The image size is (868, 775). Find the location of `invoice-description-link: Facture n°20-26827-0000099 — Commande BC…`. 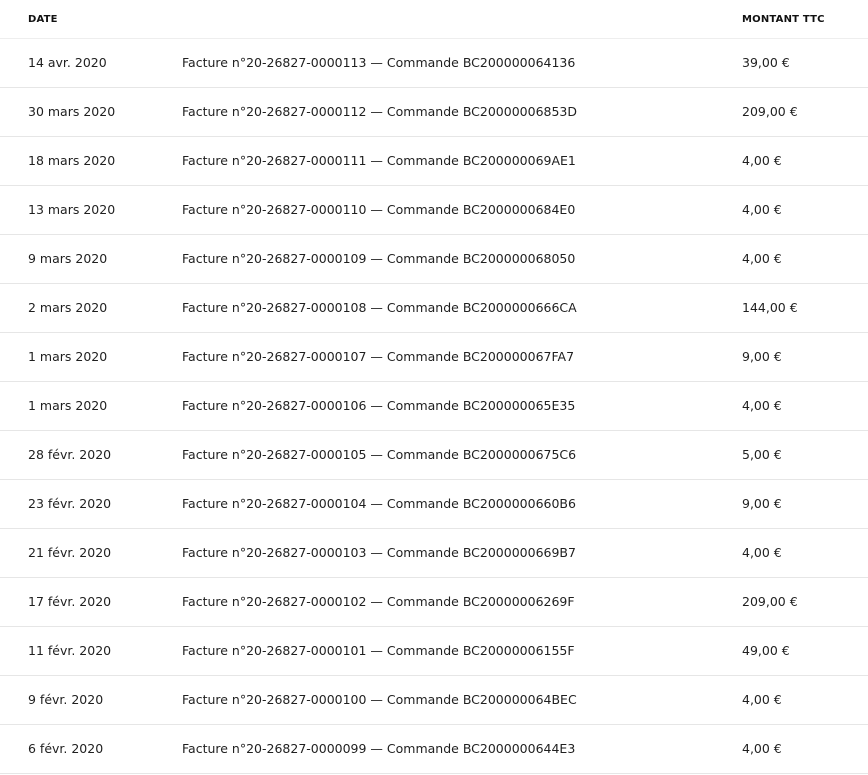

invoice-description-link: Facture n°20-26827-0000099 — Commande BC… is located at coordinates (378, 749).